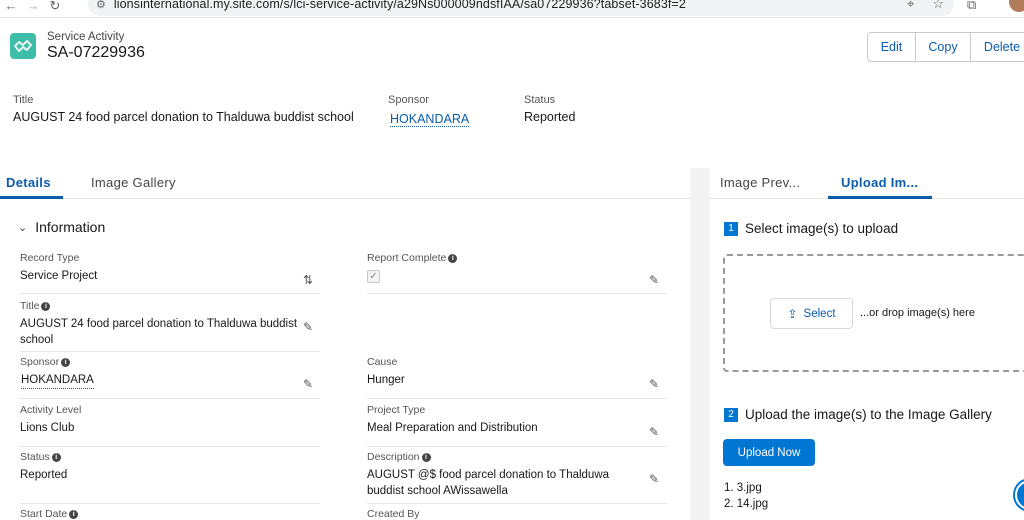 The width and height of the screenshot is (1024, 520). I want to click on forward-arrow-icon: →, so click(33, 6).